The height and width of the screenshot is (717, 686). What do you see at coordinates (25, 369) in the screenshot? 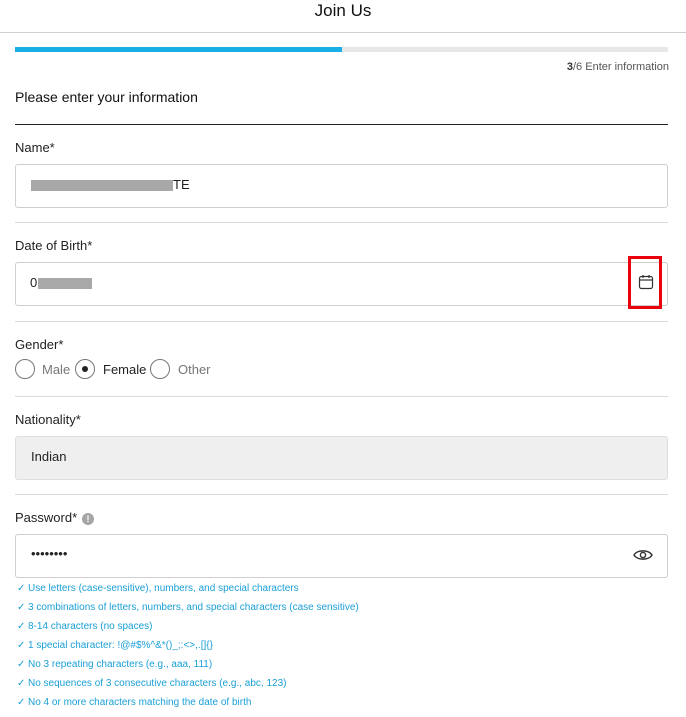
I see `gender-radio-male` at bounding box center [25, 369].